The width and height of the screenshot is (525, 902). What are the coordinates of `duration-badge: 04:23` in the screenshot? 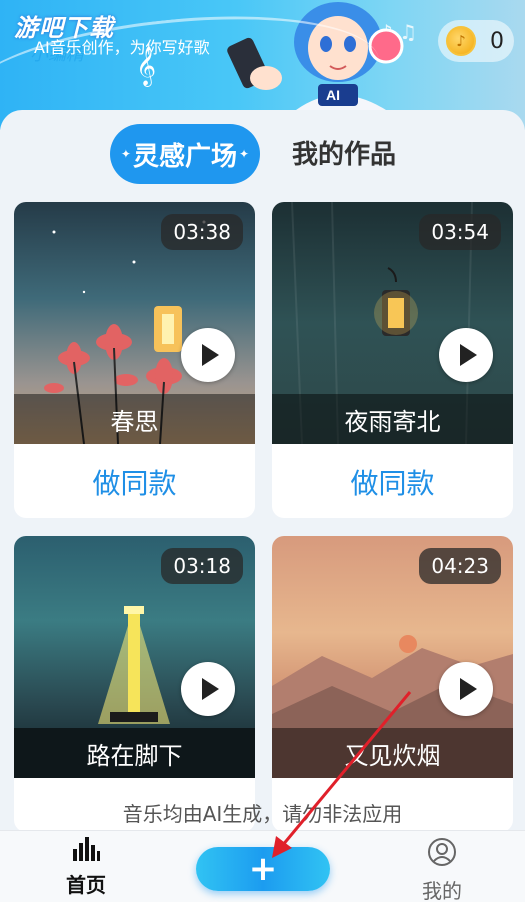 It's located at (460, 566).